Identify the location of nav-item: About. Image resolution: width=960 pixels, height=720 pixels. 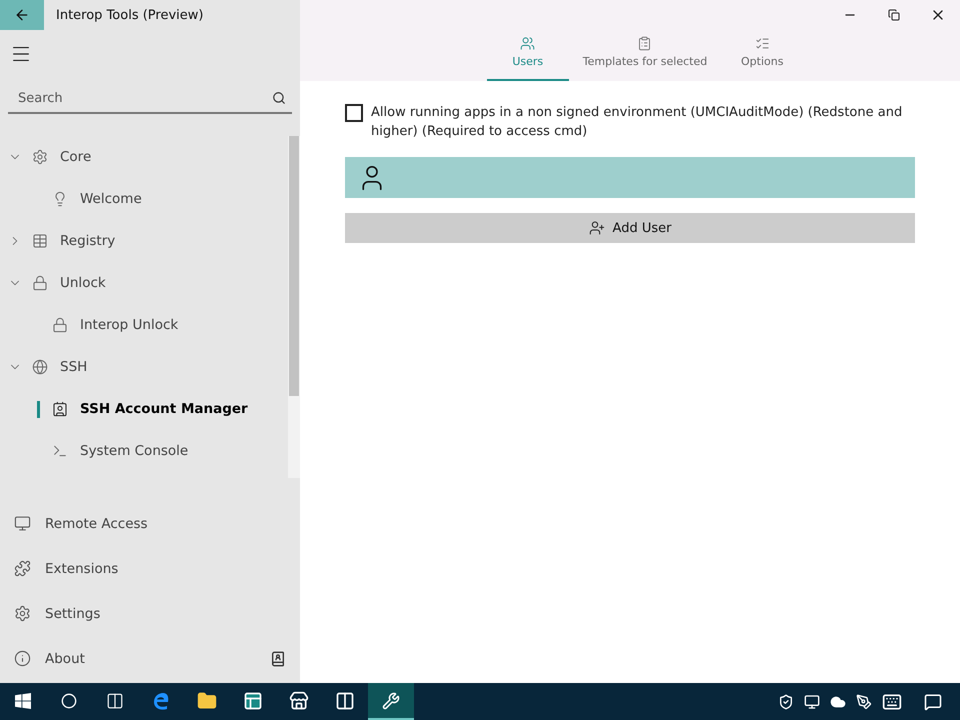
(49, 658).